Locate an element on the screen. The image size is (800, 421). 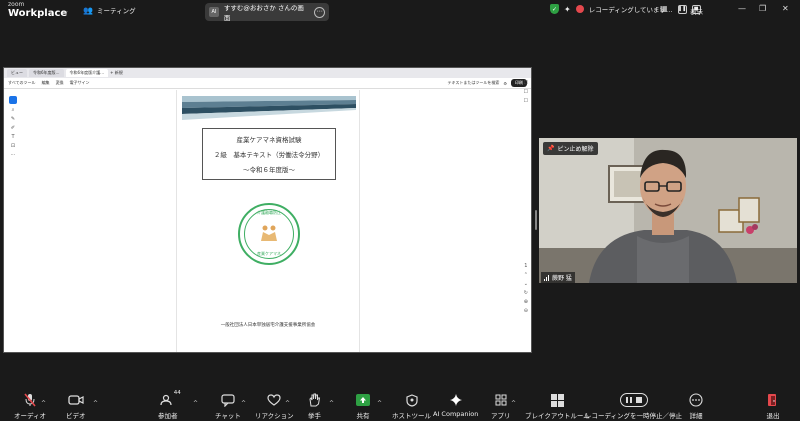
host-tools-button: ホストツール is located at coordinates (411, 406).